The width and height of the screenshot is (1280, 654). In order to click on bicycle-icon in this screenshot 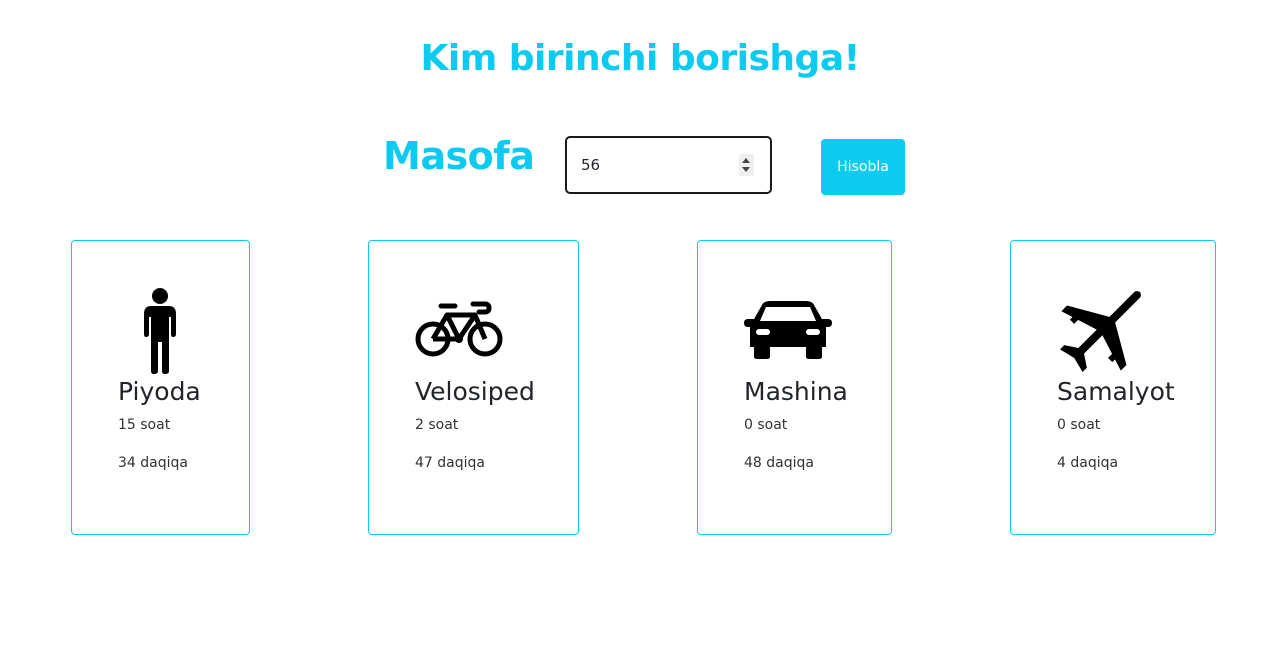, I will do `click(459, 329)`.